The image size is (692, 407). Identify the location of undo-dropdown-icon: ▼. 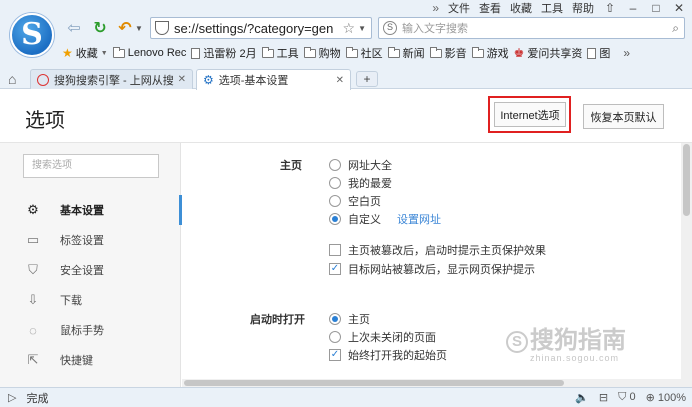
(139, 28).